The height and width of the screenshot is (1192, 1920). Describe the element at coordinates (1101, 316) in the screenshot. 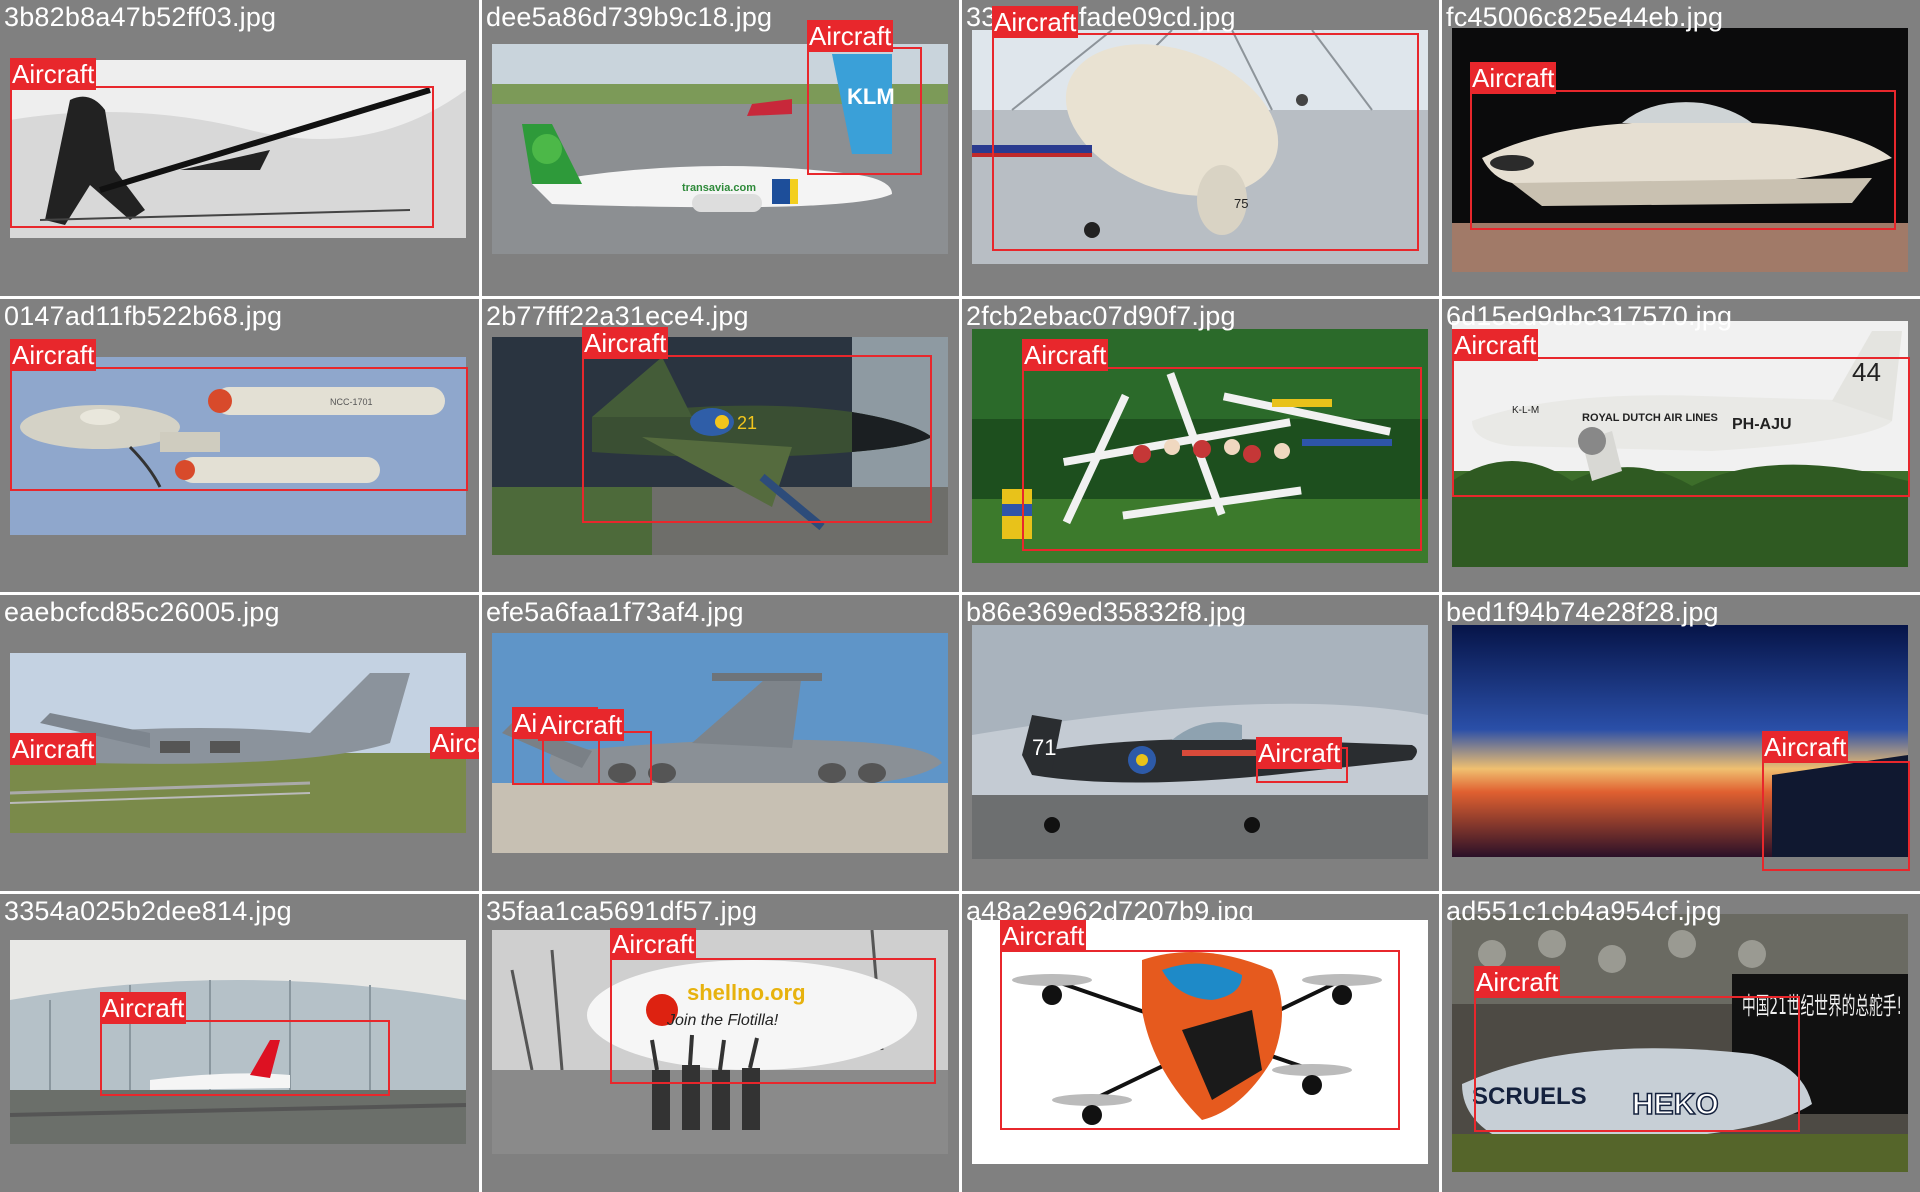

I see `tile-filename: 2fcb2ebac07d90f7.jpg` at that location.